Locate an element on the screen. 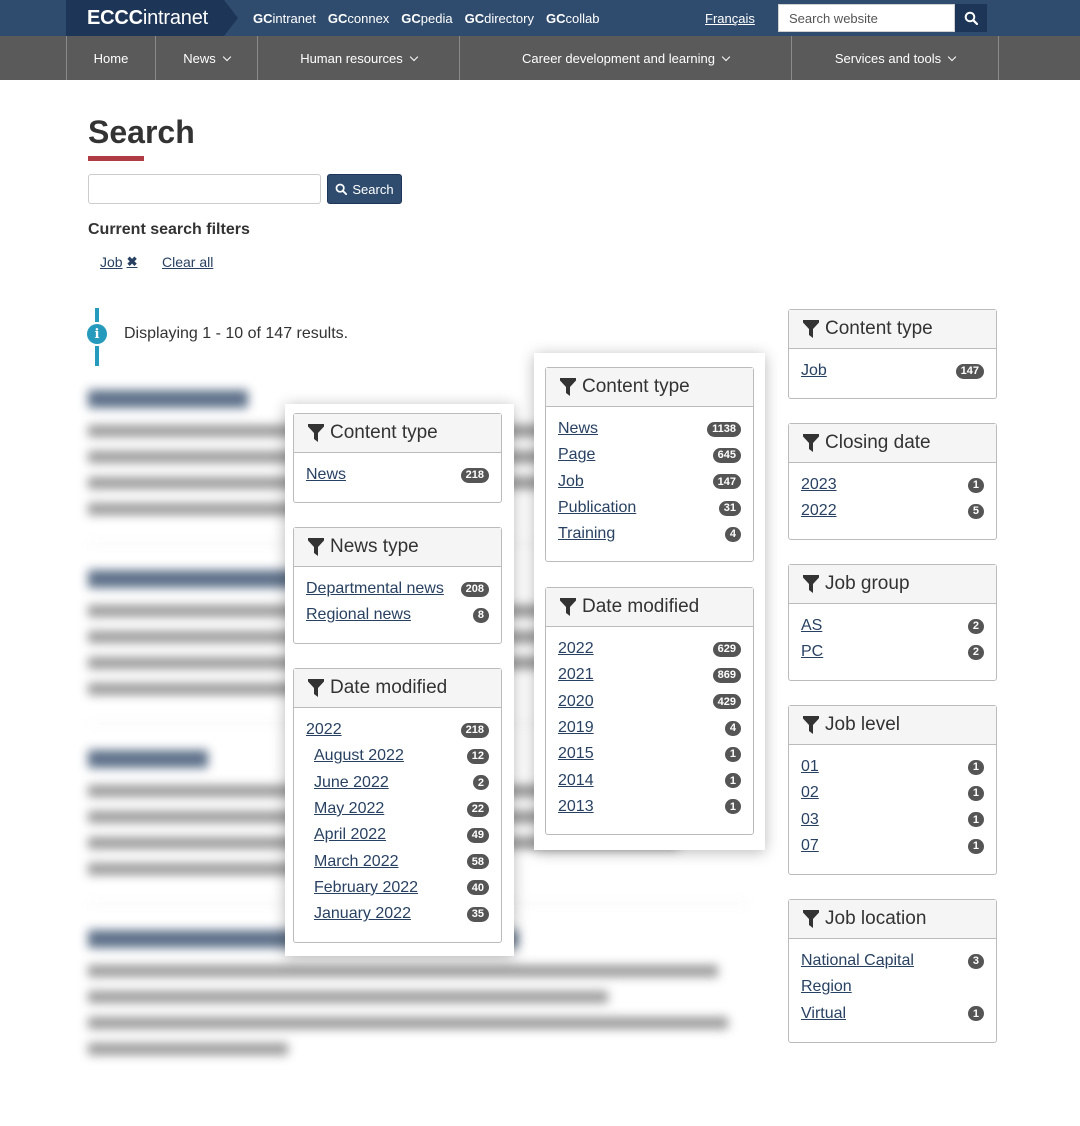  gc-link-collab: GCcollab is located at coordinates (572, 18).